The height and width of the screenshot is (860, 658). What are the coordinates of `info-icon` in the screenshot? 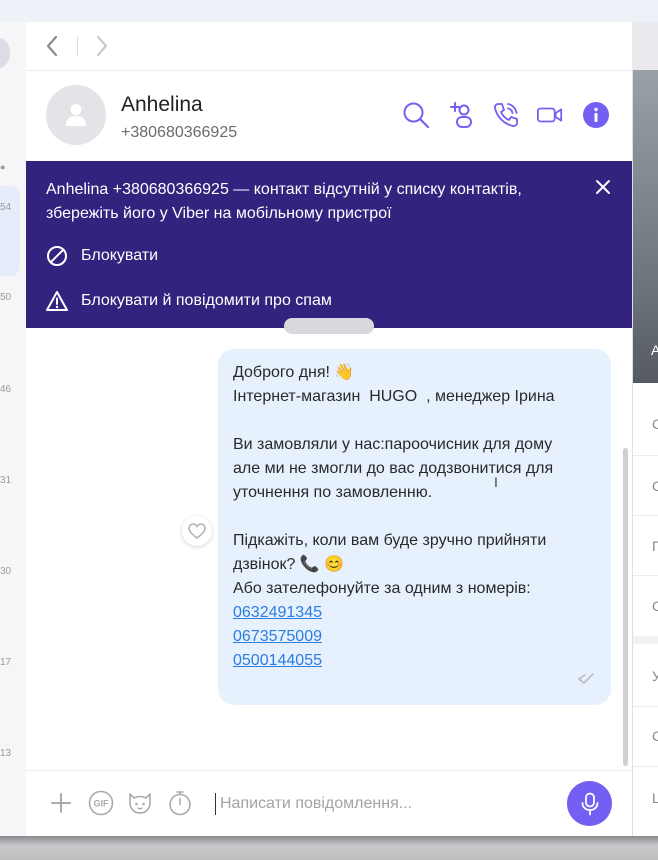 It's located at (596, 115).